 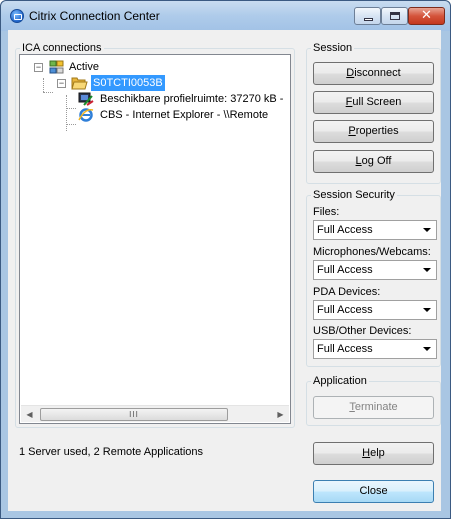 I want to click on tree-item-active-label: Active, so click(x=84, y=67).